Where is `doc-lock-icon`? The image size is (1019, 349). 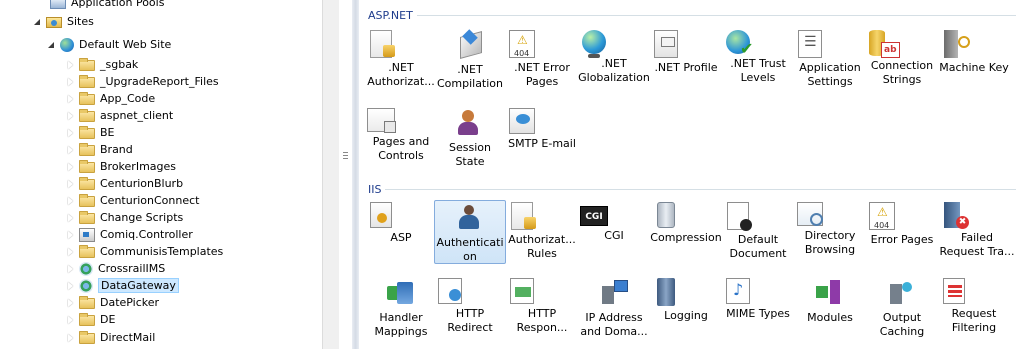 doc-lock-icon is located at coordinates (523, 216).